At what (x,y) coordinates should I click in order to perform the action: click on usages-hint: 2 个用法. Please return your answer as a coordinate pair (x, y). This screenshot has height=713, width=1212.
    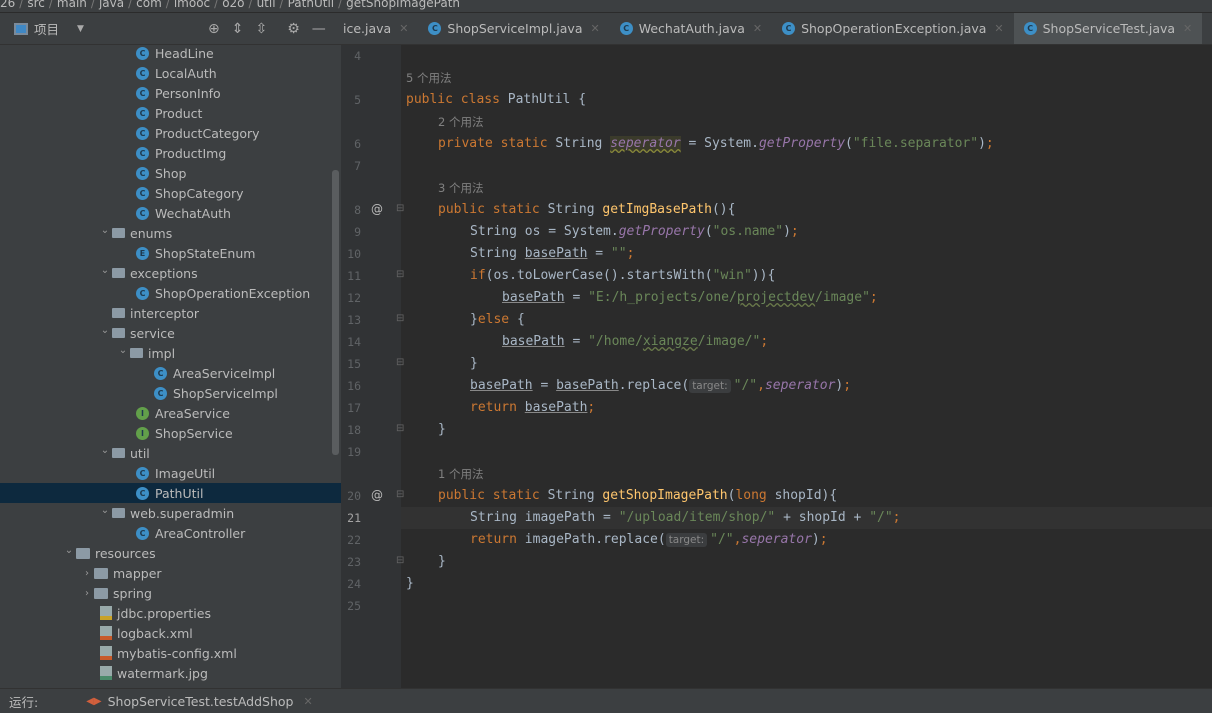
    Looking at the image, I should click on (460, 122).